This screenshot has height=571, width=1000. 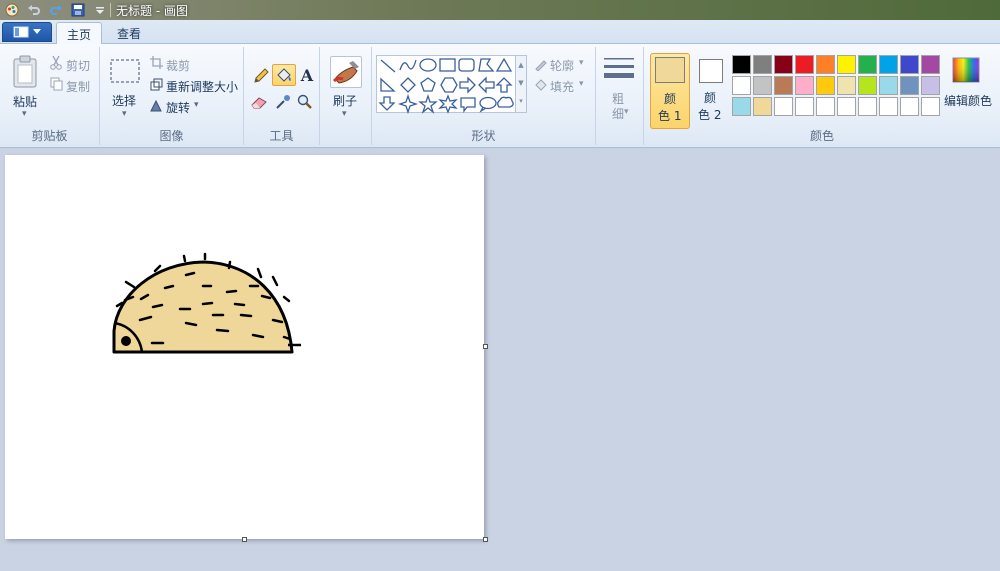 I want to click on right-arrow-shape-icon, so click(x=467, y=85).